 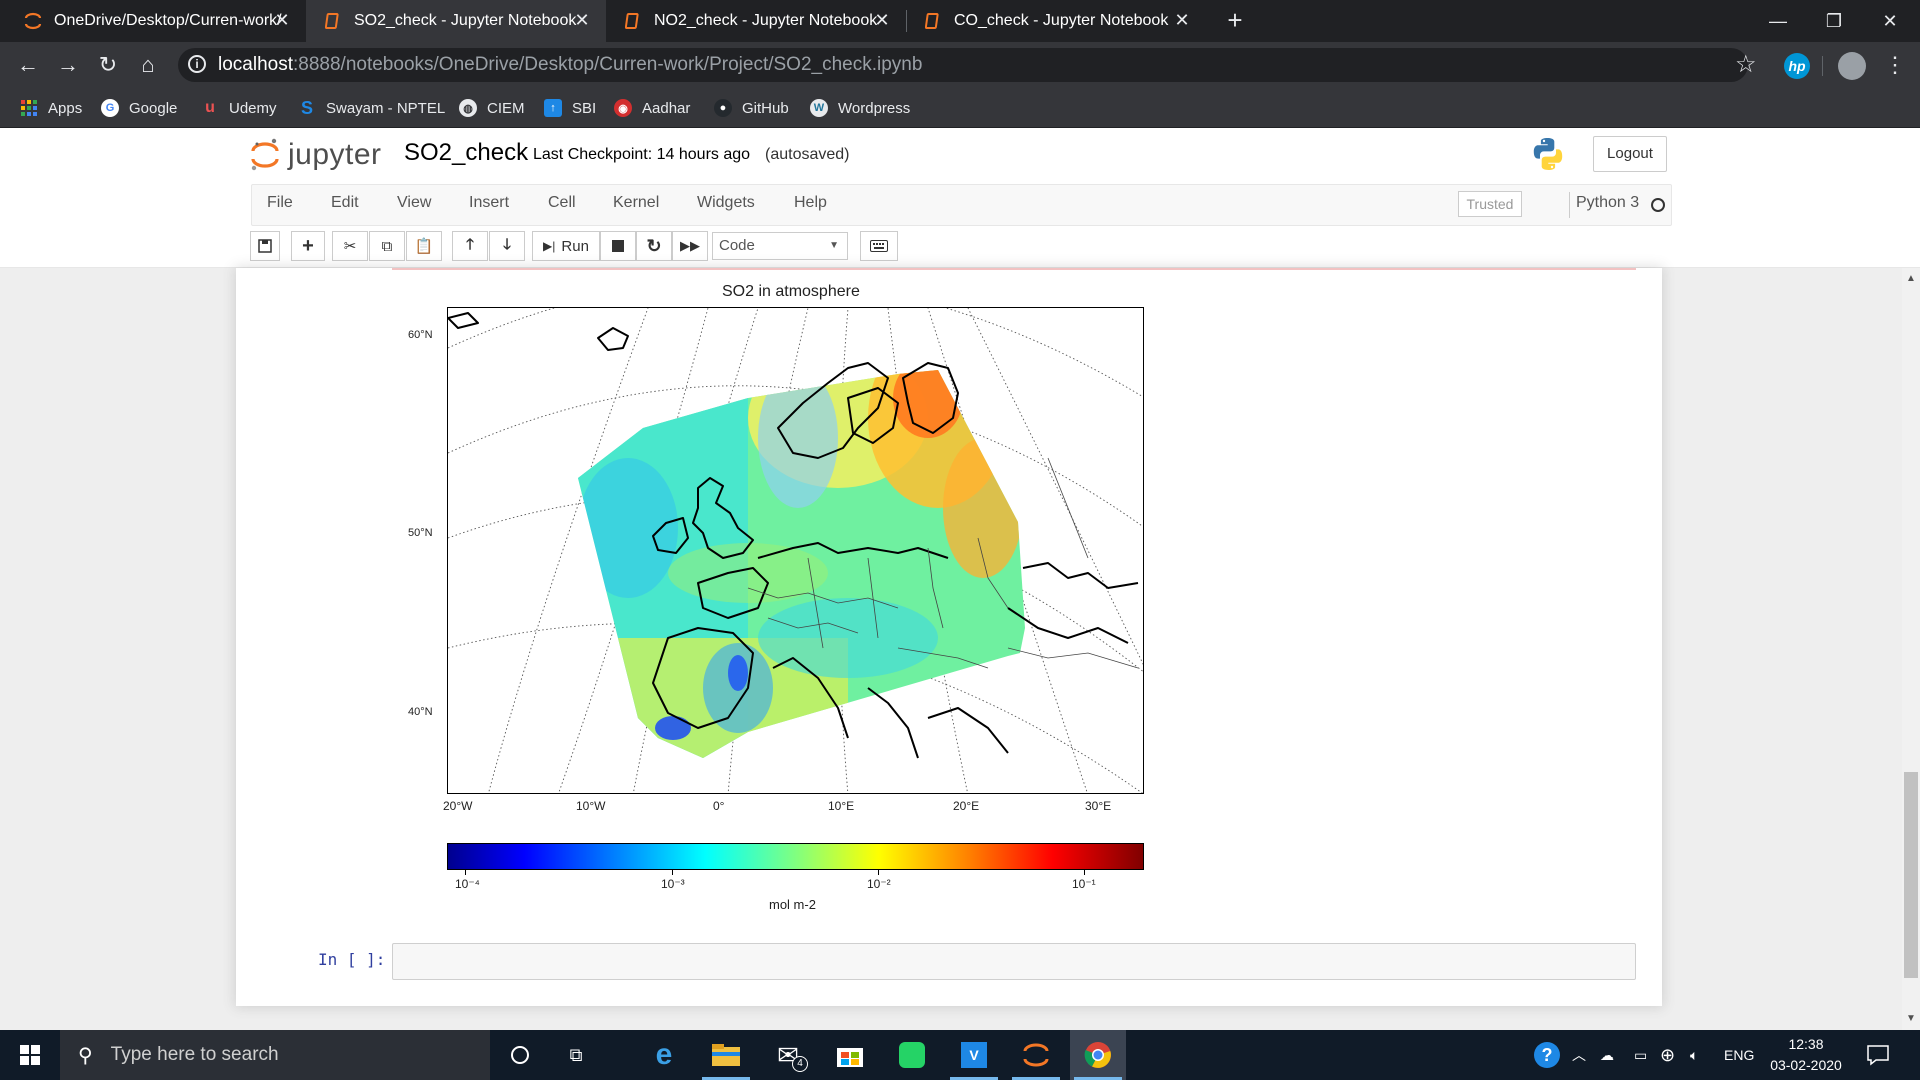 I want to click on taskbar-jupyter, so click(x=1036, y=1055).